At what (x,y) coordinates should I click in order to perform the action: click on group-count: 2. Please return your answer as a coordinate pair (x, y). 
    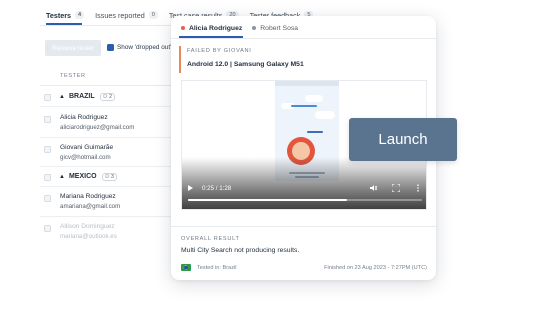
    Looking at the image, I should click on (110, 96).